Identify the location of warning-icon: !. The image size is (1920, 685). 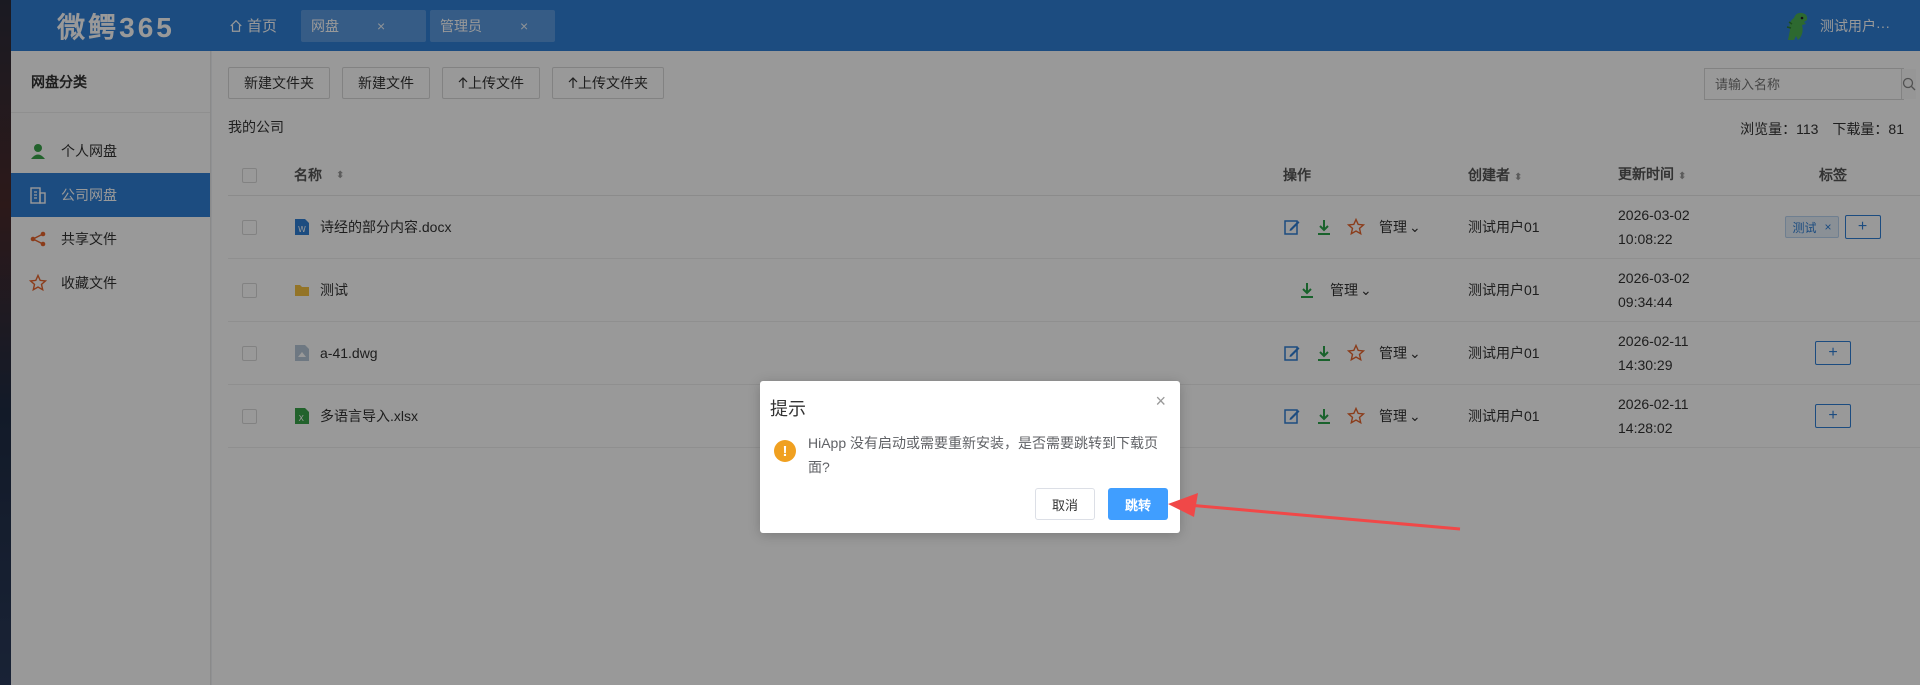
(785, 451).